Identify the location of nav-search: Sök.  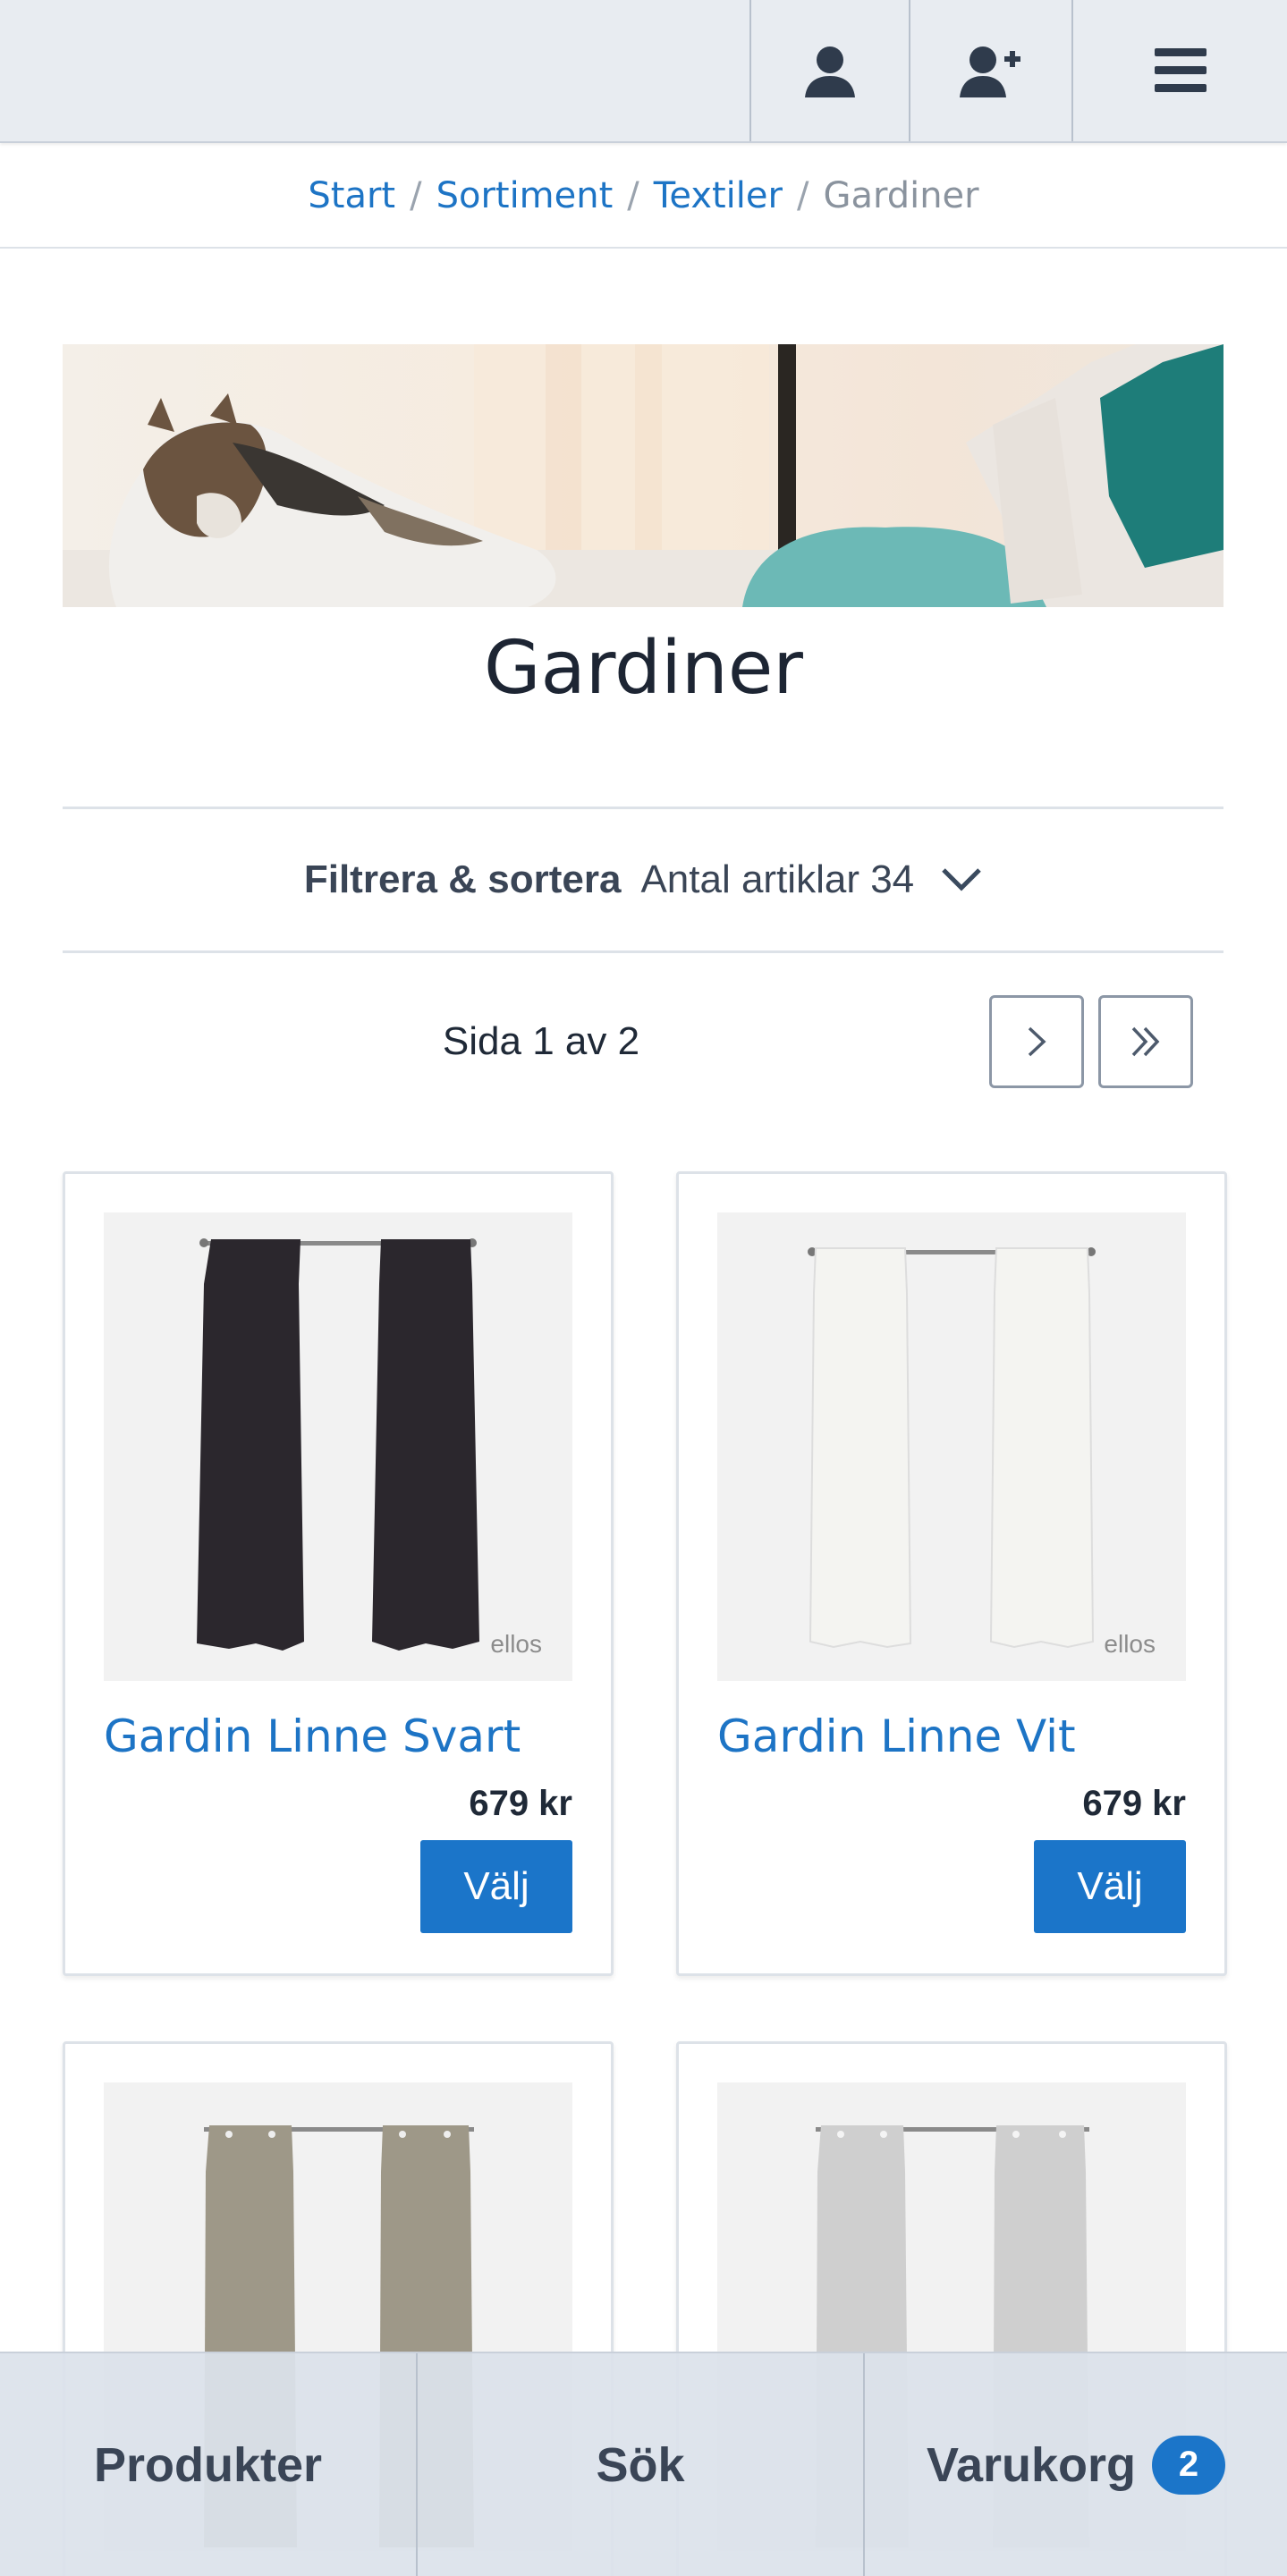
(641, 2464).